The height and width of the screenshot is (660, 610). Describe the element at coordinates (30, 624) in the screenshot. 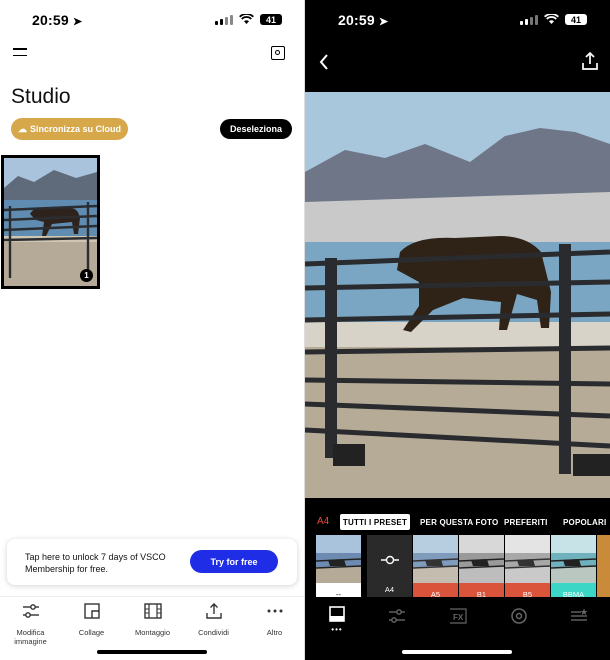

I see `toolbar-item-edit: Modifica immagine` at that location.